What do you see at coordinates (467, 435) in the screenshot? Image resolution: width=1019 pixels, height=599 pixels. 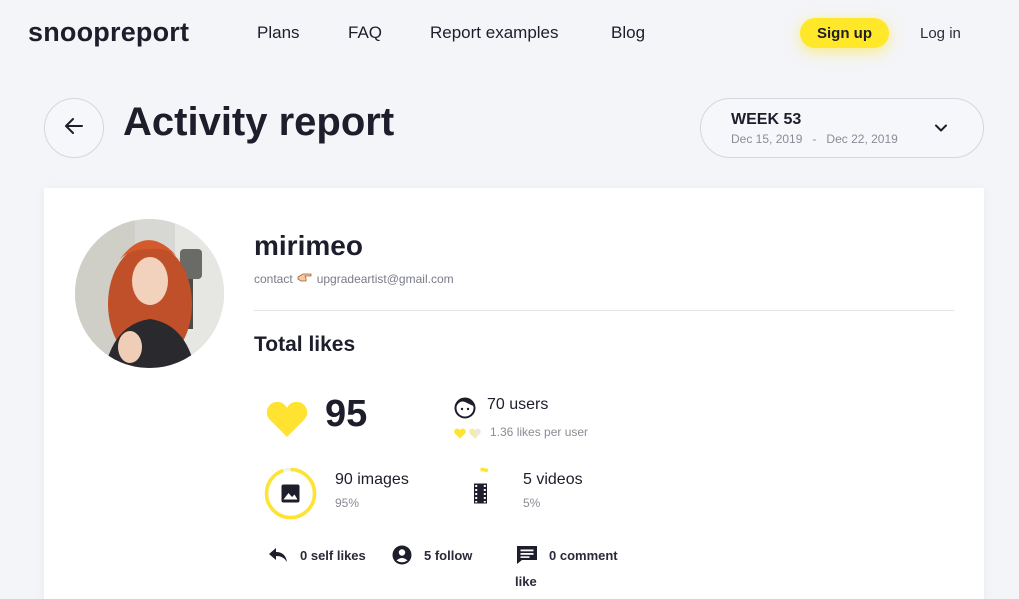 I see `likes-per-user-hearts` at bounding box center [467, 435].